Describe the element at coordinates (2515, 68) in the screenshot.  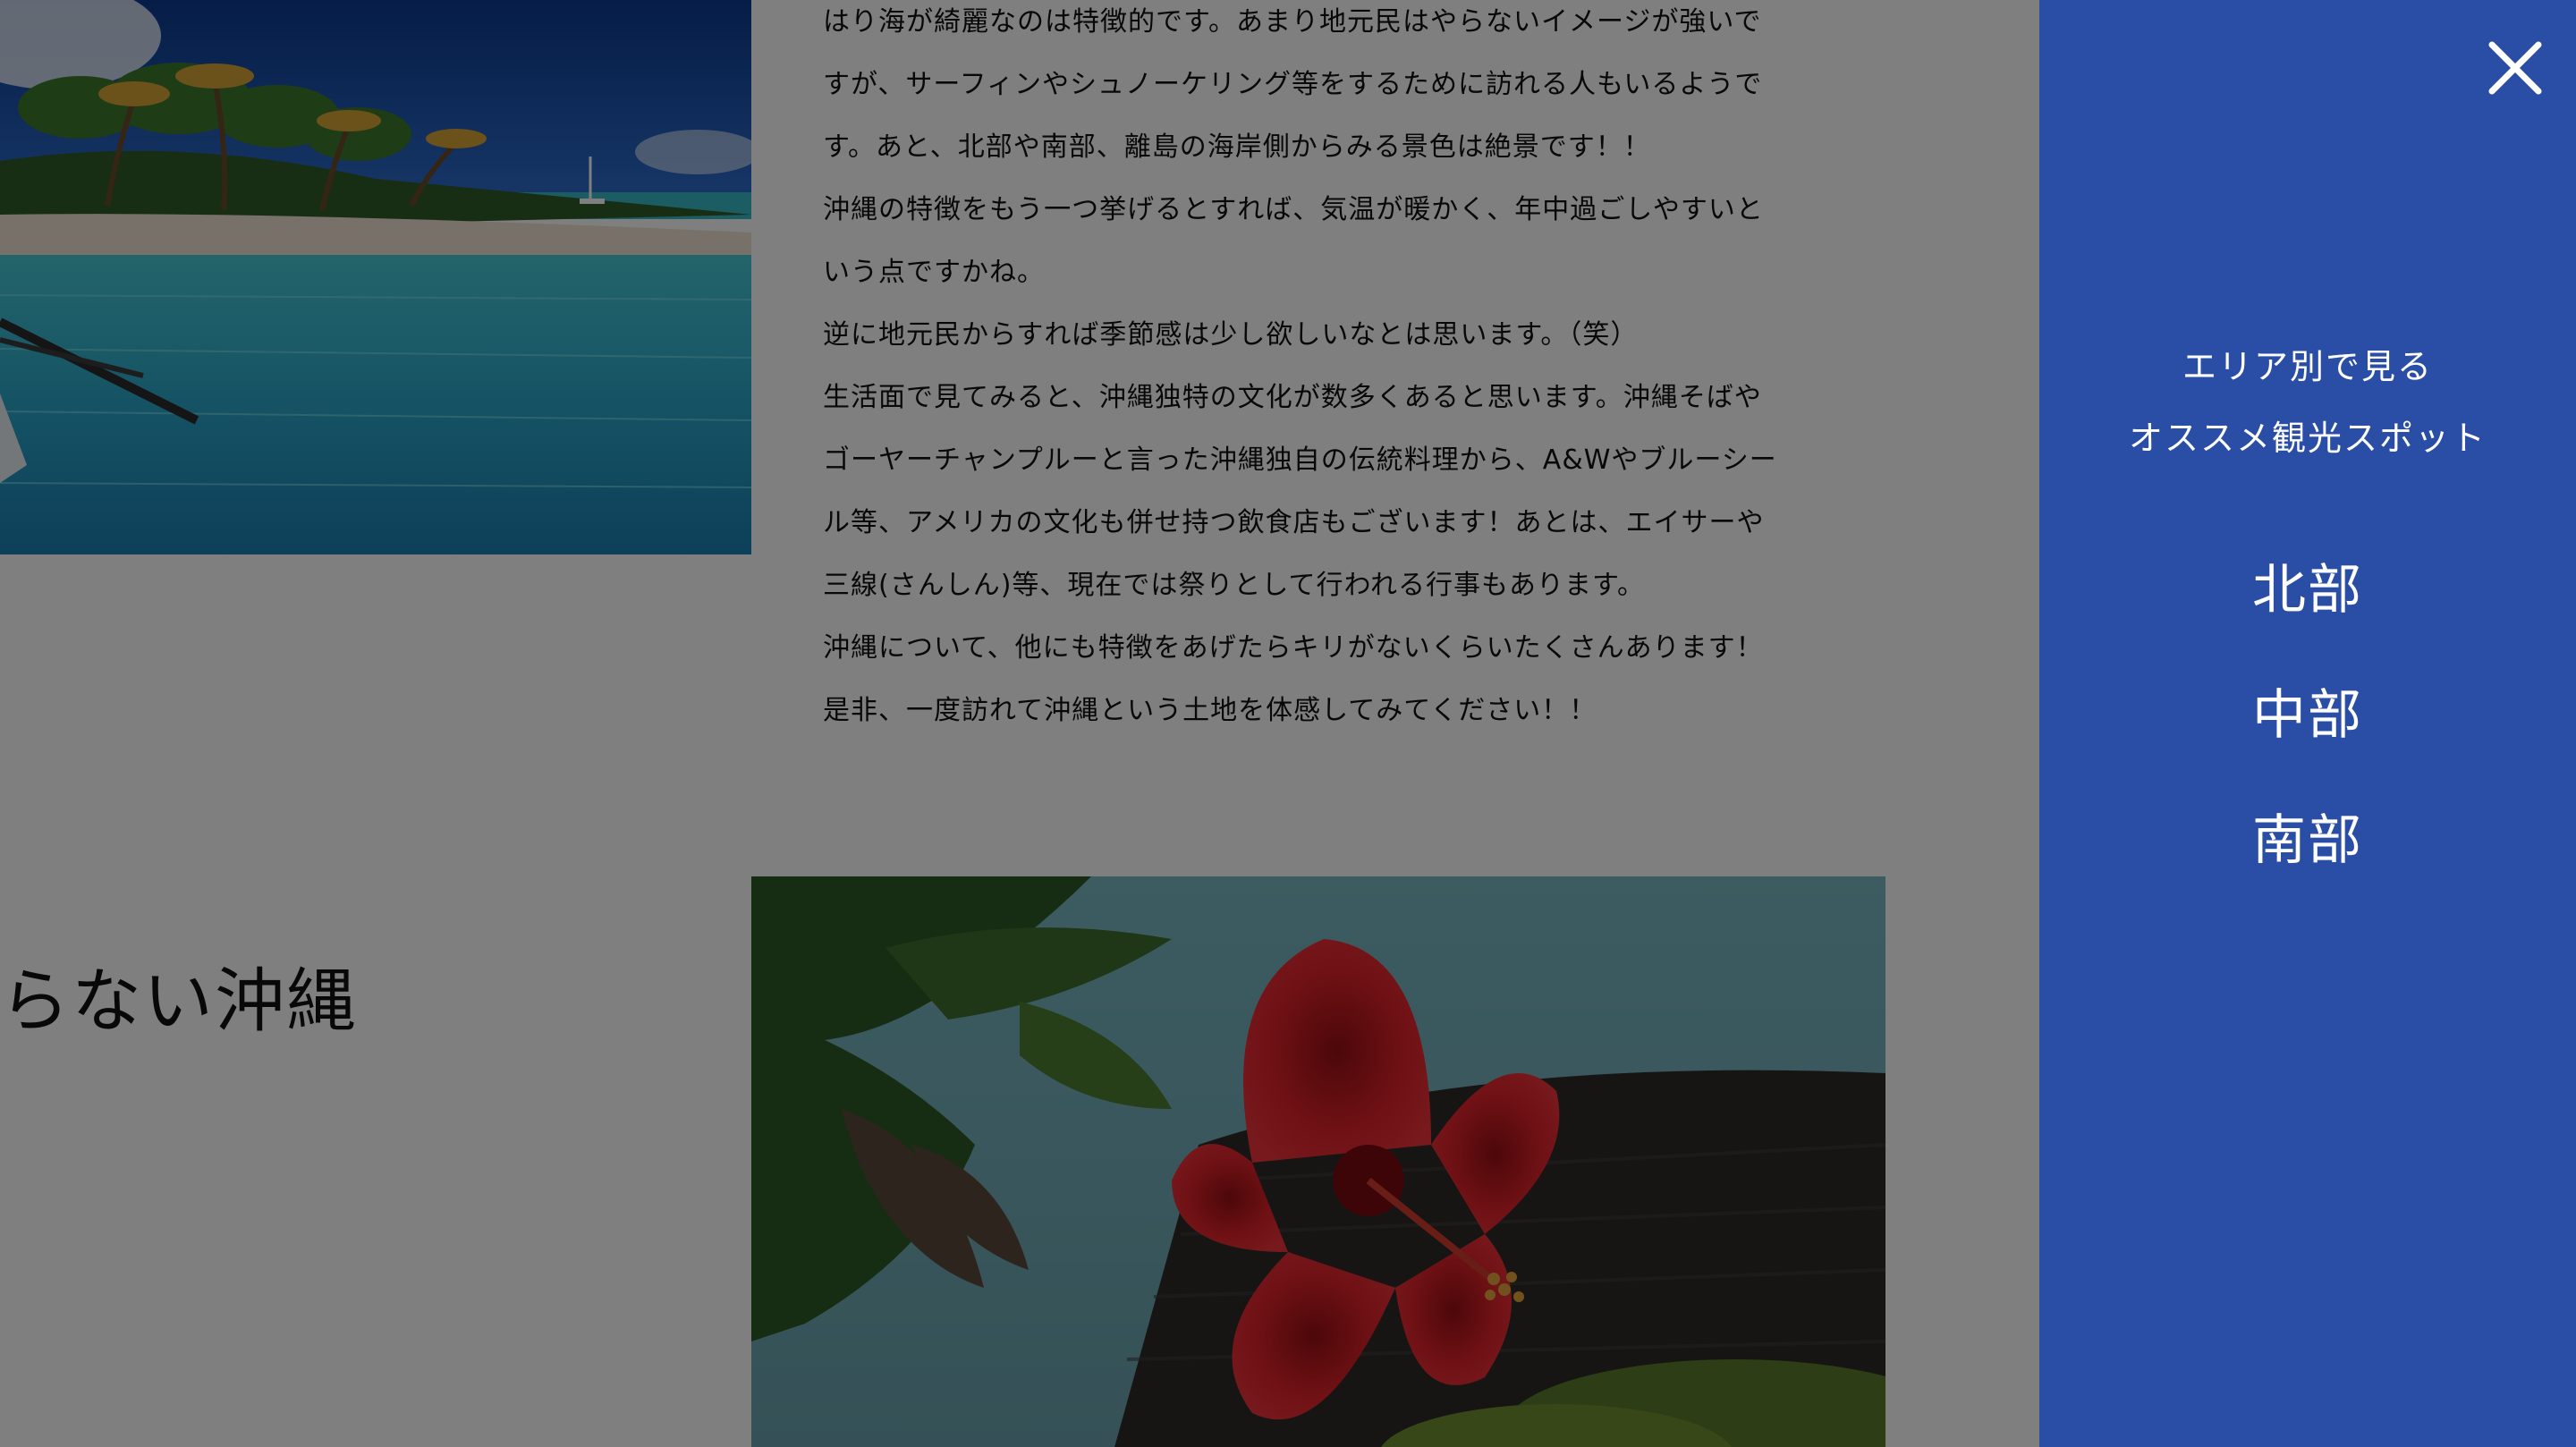
I see `close-icon` at that location.